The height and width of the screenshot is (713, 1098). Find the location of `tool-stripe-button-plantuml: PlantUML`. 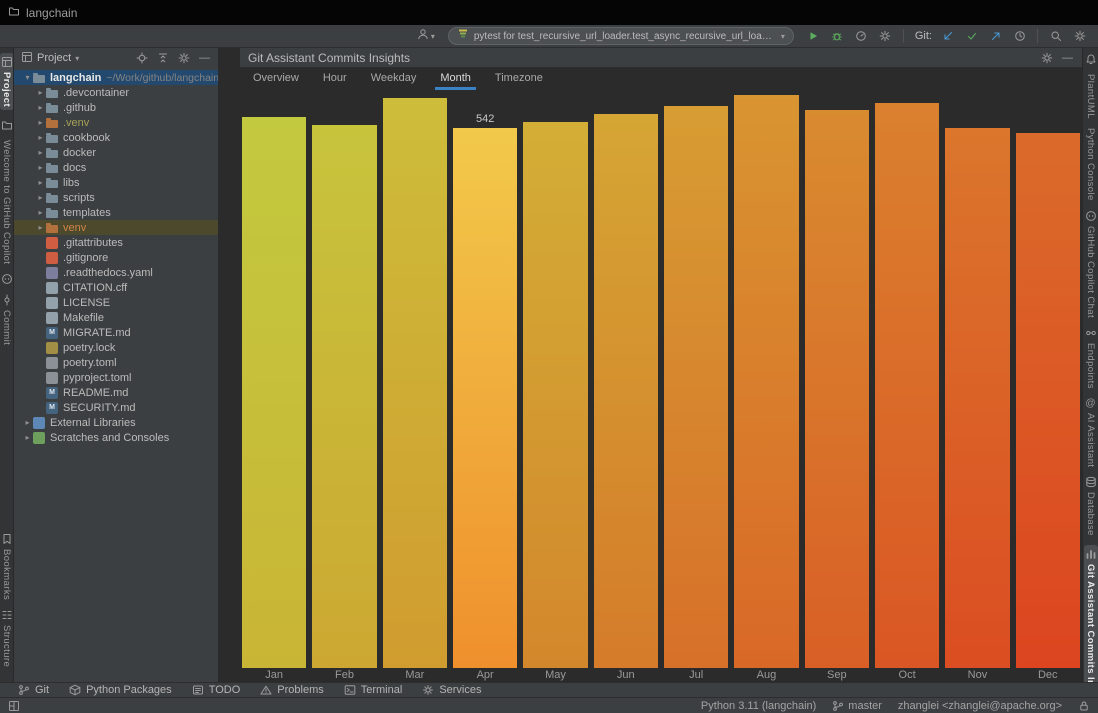

tool-stripe-button-plantuml: PlantUML is located at coordinates (1090, 96).